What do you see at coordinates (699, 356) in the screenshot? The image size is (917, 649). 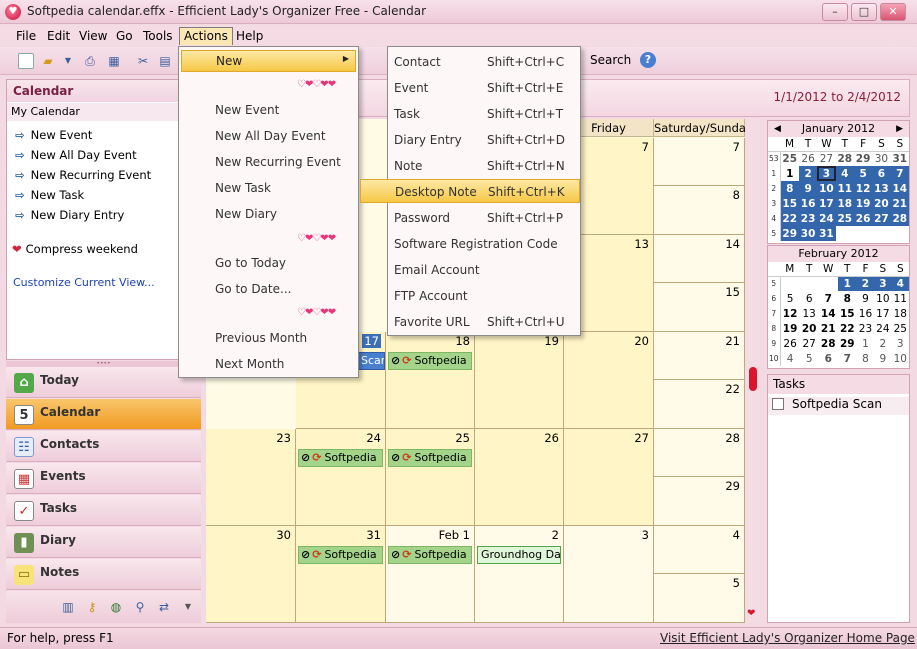 I see `day-cell: 21` at bounding box center [699, 356].